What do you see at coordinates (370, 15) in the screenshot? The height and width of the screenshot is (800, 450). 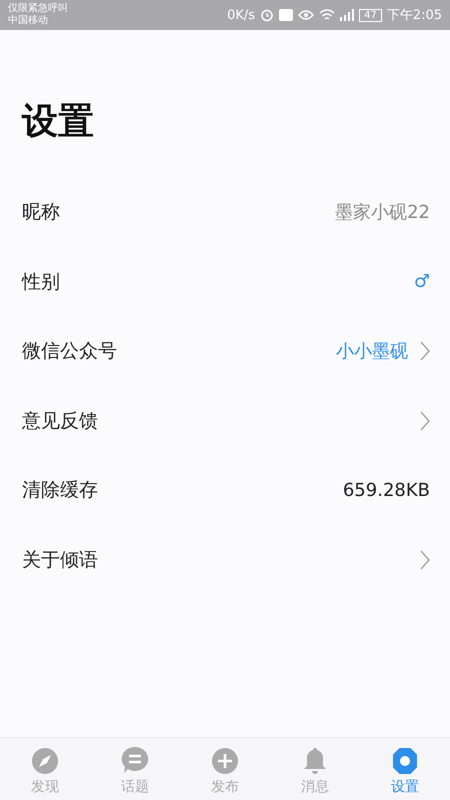 I see `battery-level: 47` at bounding box center [370, 15].